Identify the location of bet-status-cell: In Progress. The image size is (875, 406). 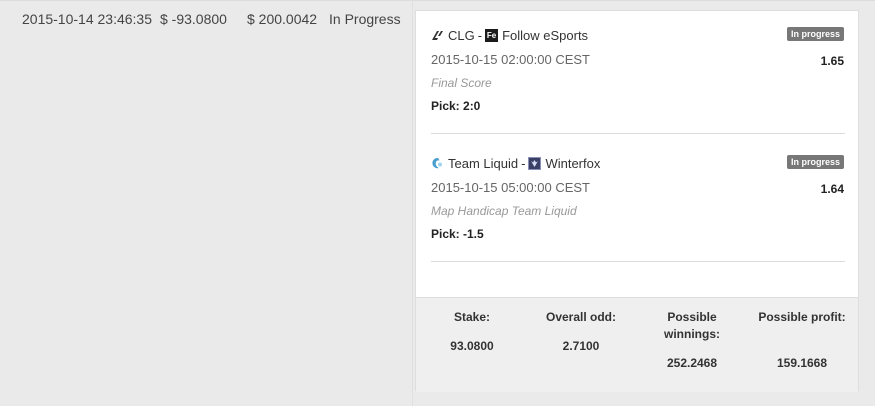
(365, 19).